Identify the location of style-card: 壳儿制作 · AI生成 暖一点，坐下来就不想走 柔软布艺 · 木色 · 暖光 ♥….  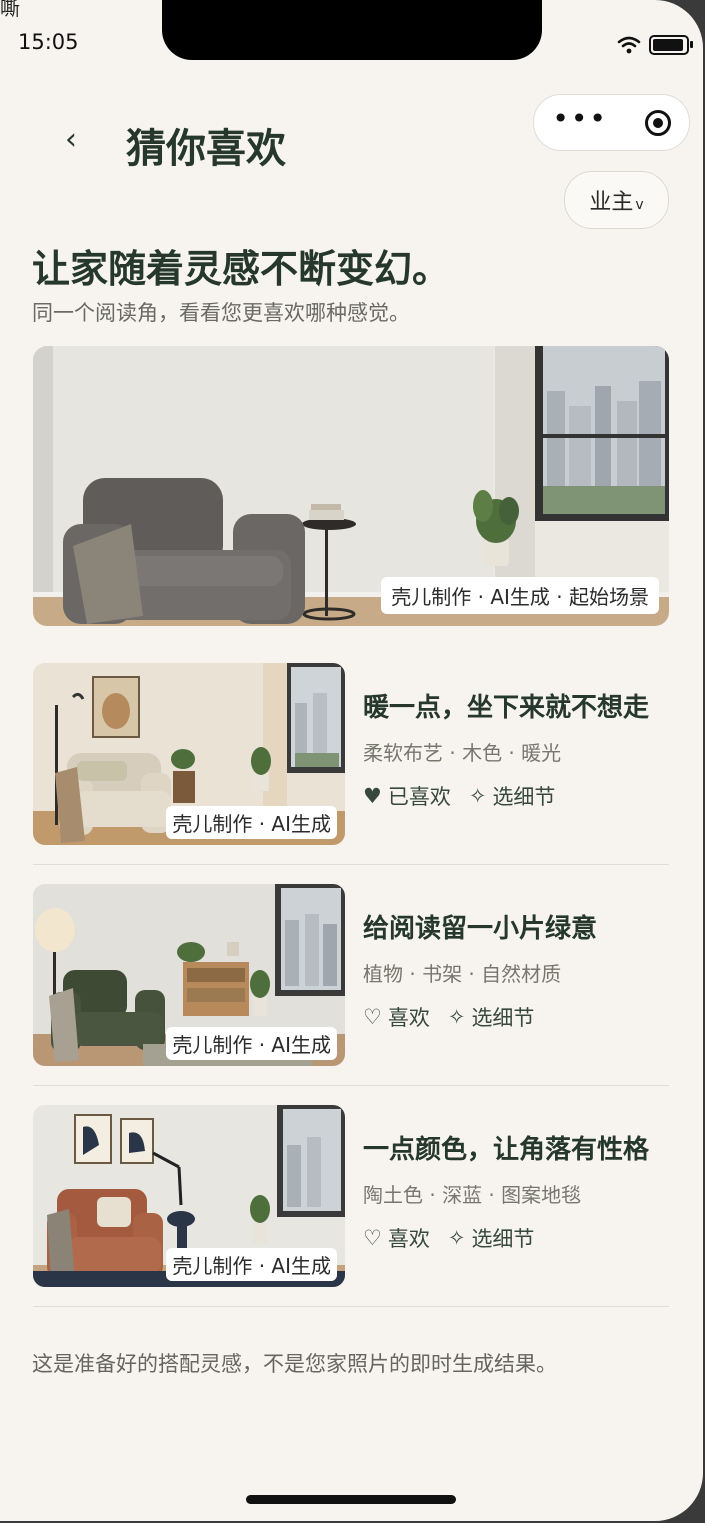
(351, 754).